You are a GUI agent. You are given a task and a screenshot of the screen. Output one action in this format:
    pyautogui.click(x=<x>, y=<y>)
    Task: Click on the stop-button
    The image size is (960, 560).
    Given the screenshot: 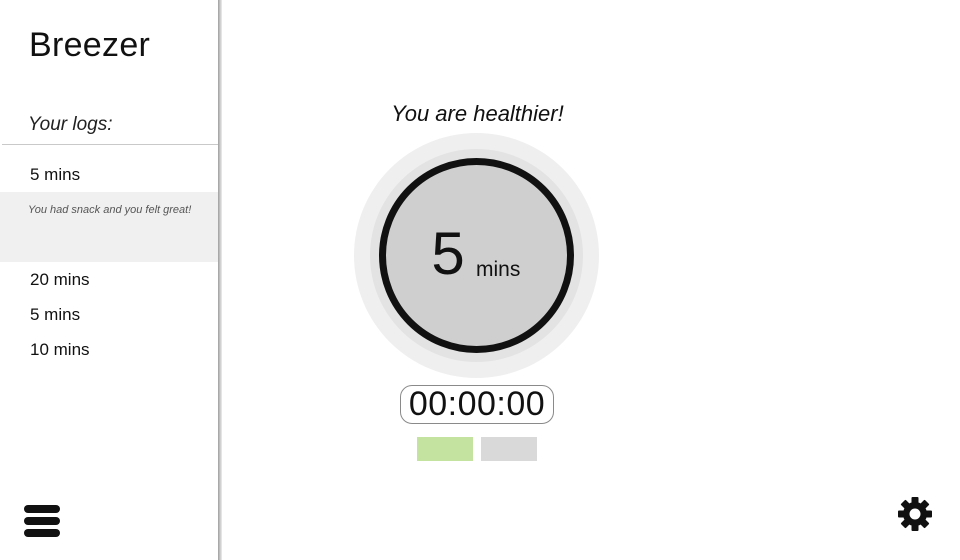 What is the action you would take?
    pyautogui.click(x=509, y=449)
    